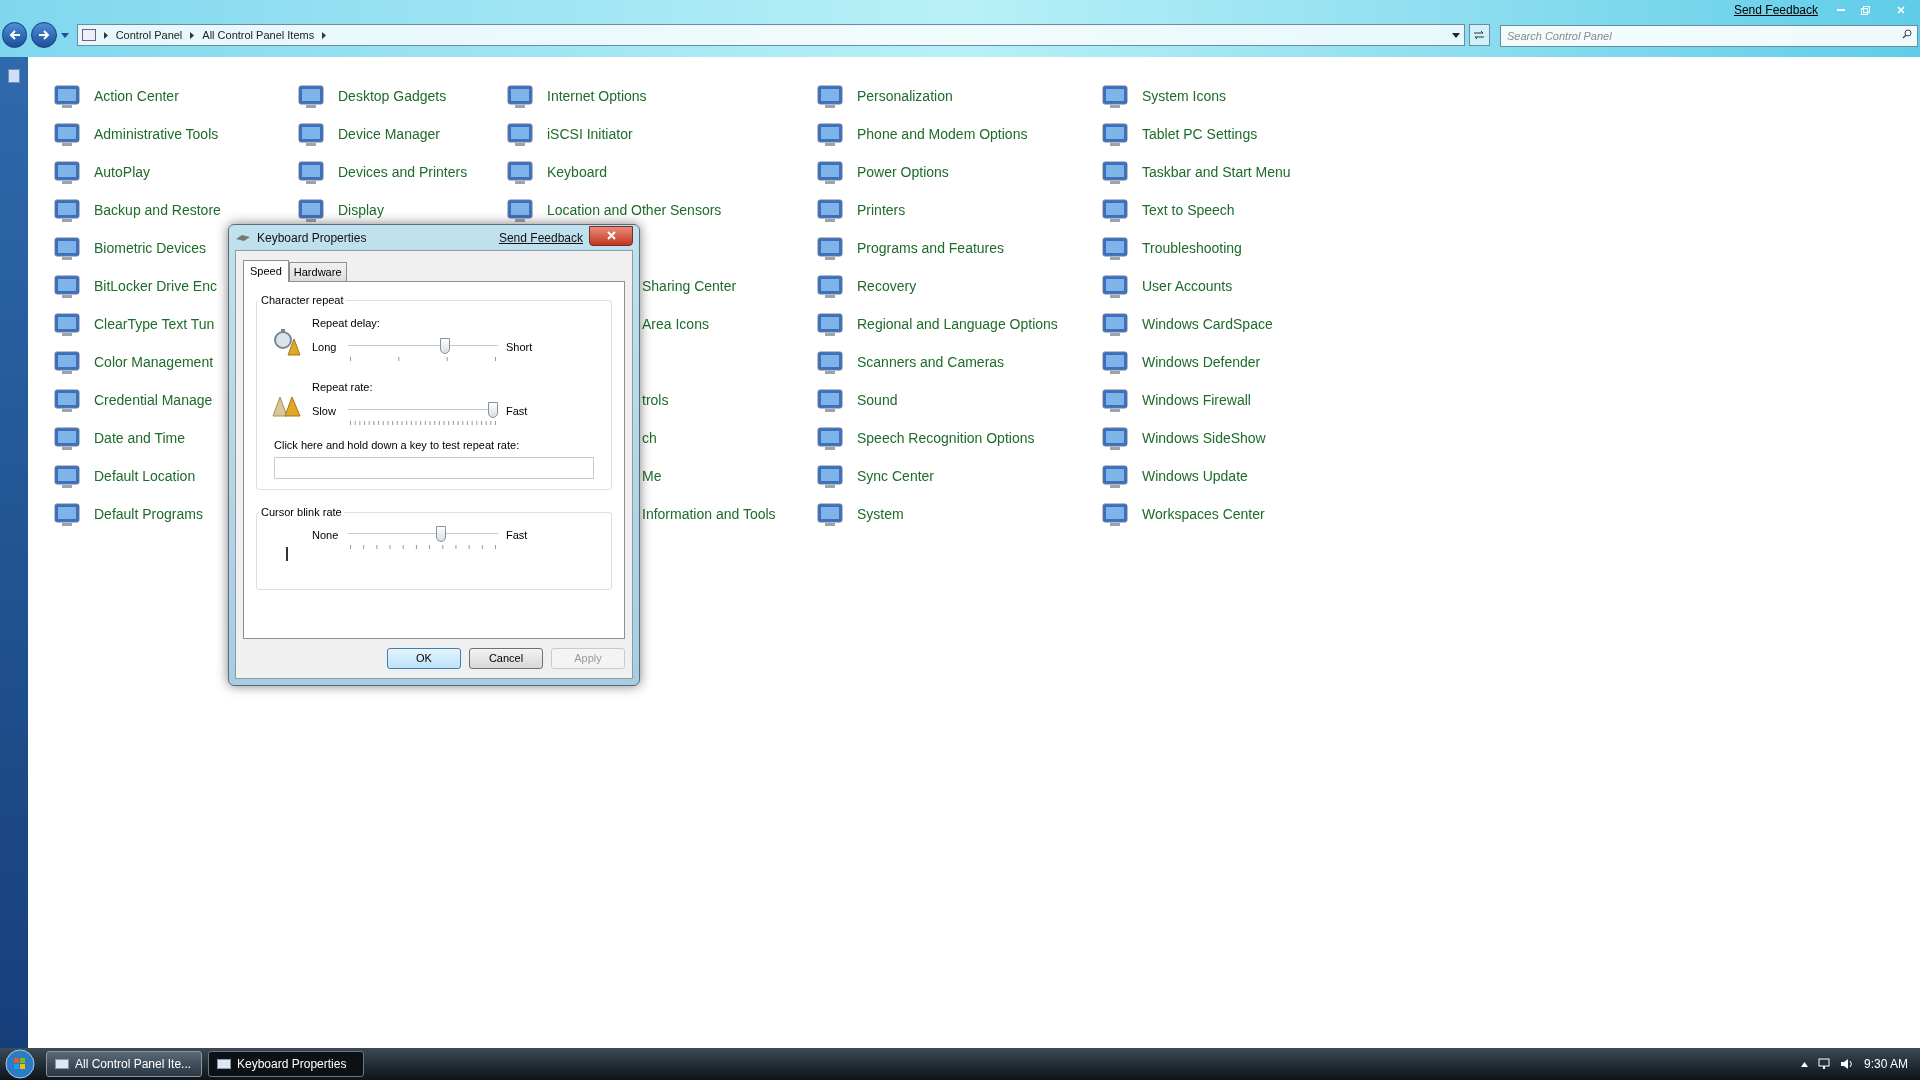  Describe the element at coordinates (287, 341) in the screenshot. I see `stopwatch-letter-icon` at that location.